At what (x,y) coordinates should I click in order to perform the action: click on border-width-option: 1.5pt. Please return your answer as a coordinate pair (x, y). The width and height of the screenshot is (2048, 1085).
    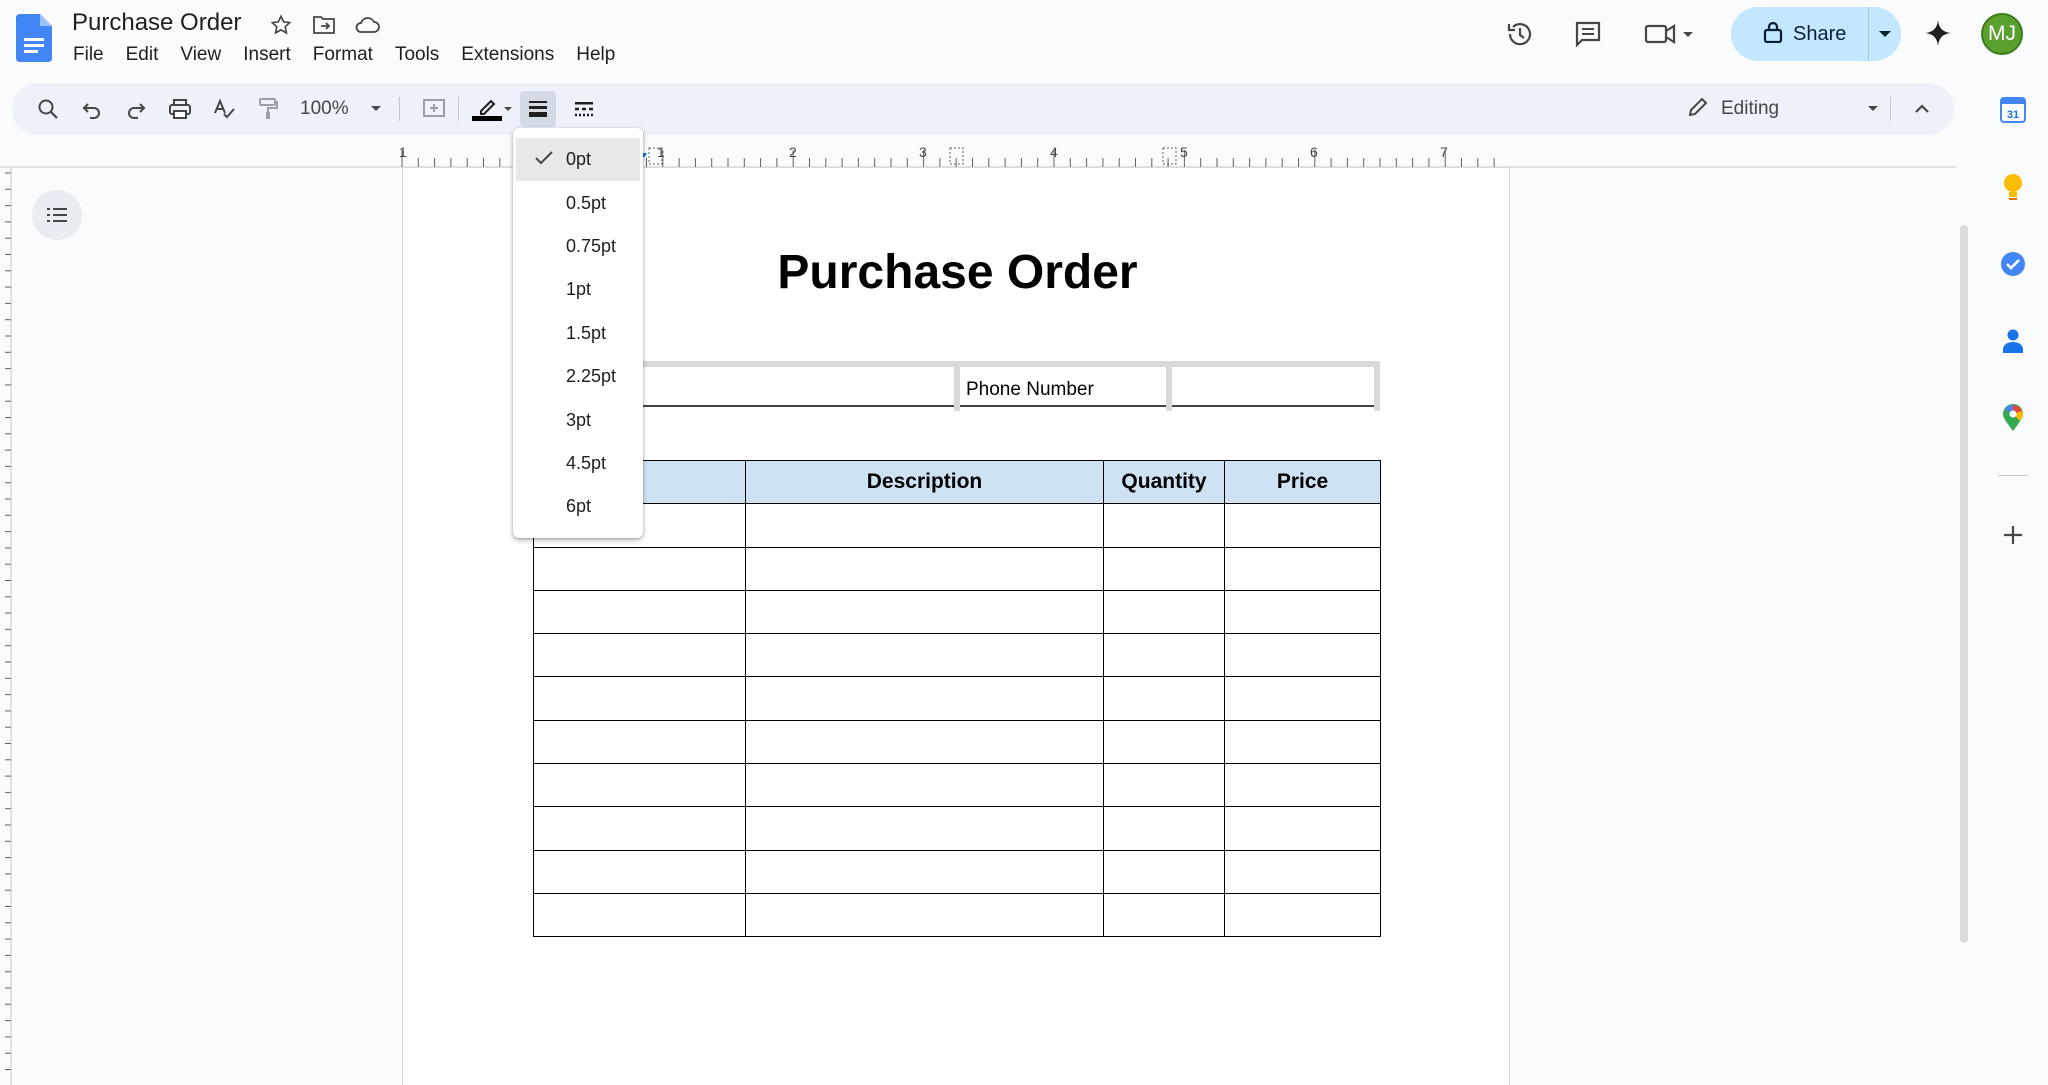
    Looking at the image, I should click on (578, 333).